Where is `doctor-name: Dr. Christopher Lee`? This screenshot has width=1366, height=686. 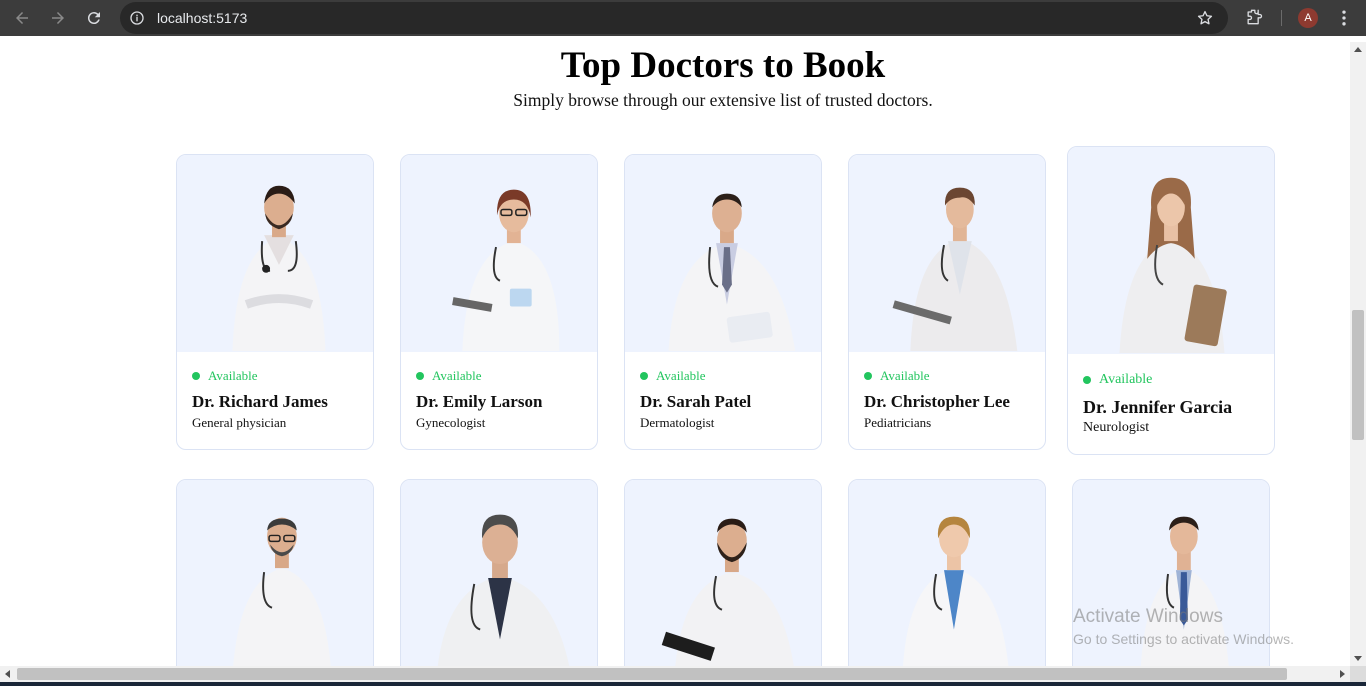
doctor-name: Dr. Christopher Lee is located at coordinates (937, 401).